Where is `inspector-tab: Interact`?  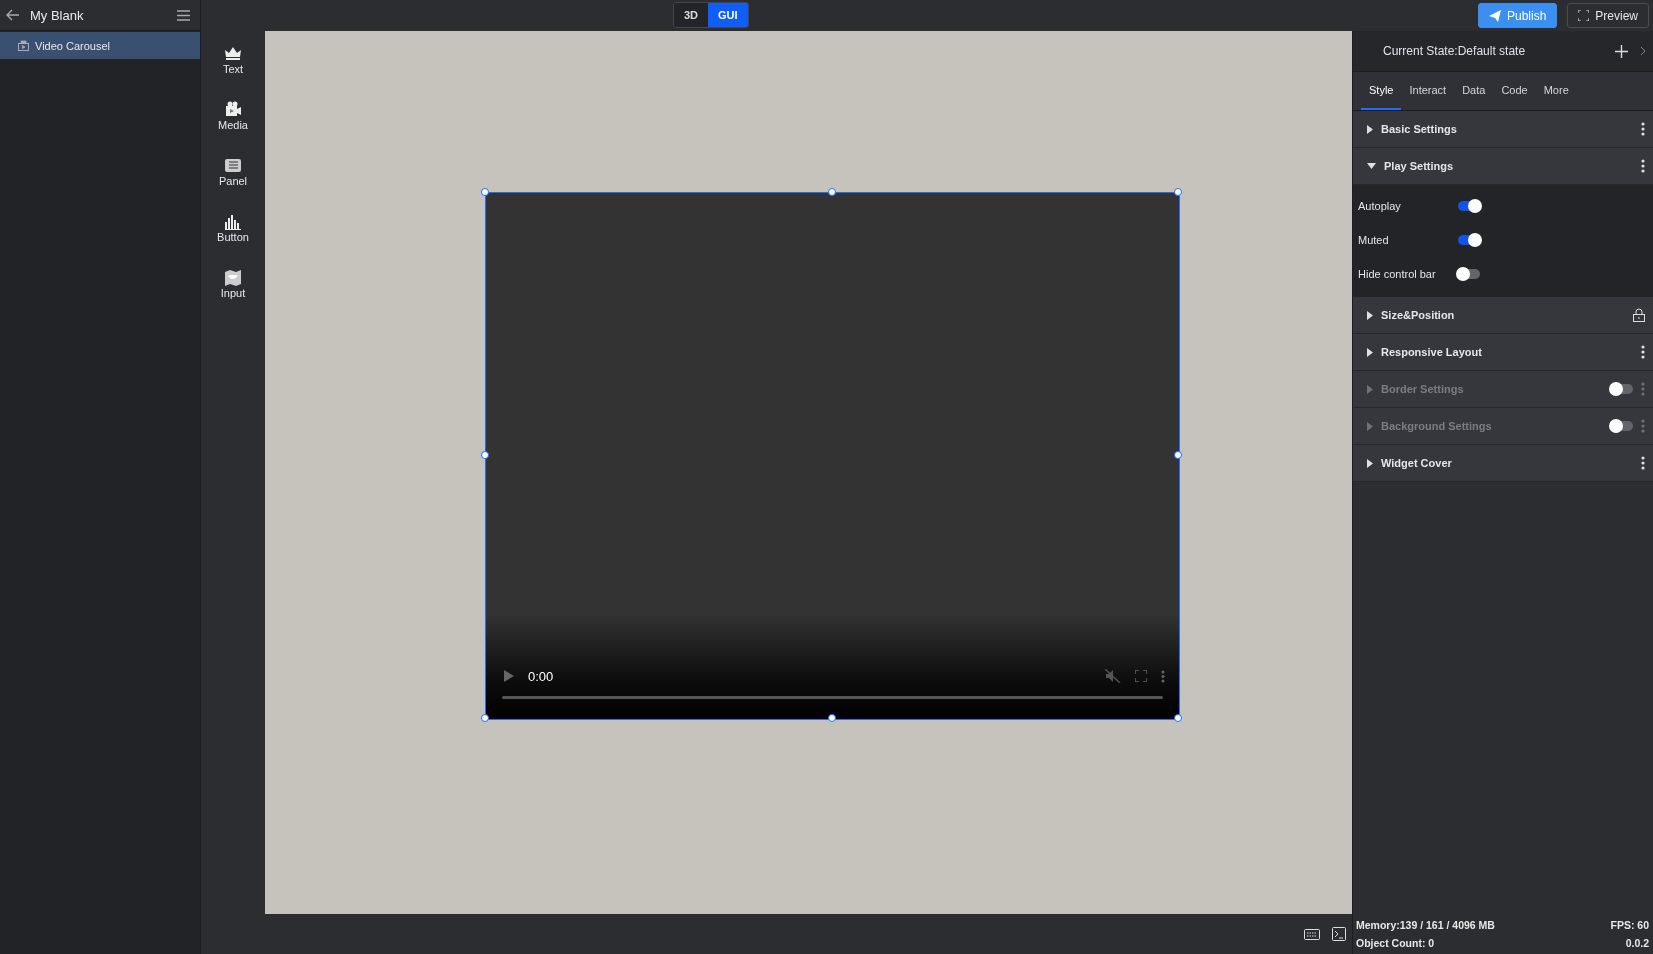
inspector-tab: Interact is located at coordinates (1428, 91).